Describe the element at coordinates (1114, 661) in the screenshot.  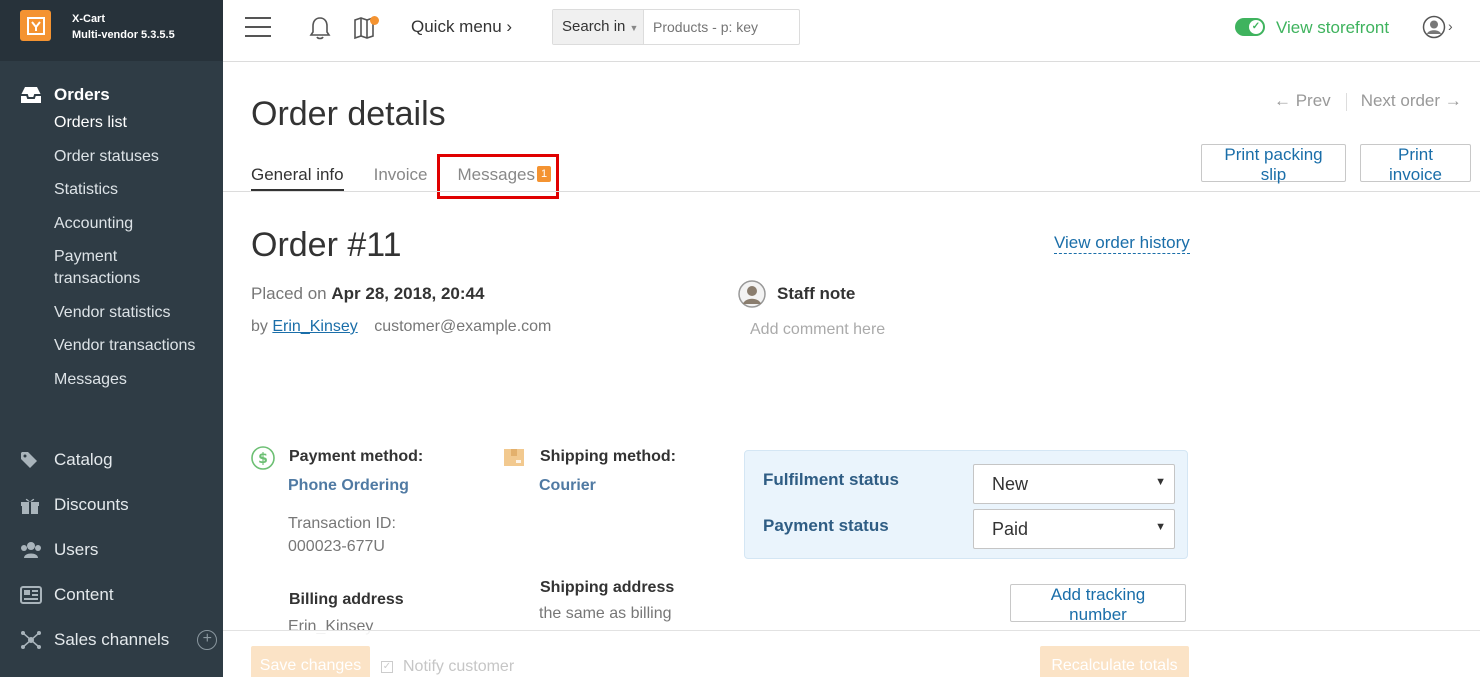
I see `recalculate-totals-button: Recalculate totals` at that location.